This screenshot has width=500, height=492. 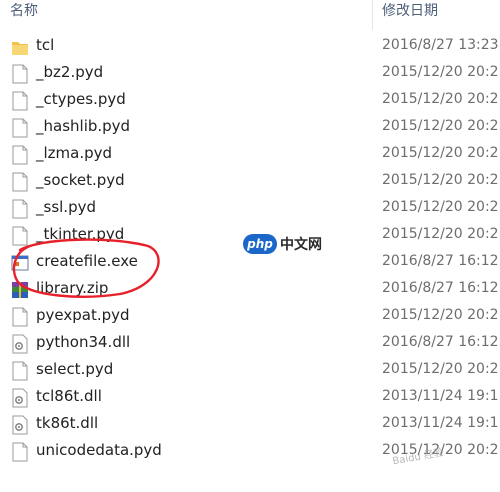 What do you see at coordinates (81, 99) in the screenshot?
I see `file-name: _ctypes.pyd` at bounding box center [81, 99].